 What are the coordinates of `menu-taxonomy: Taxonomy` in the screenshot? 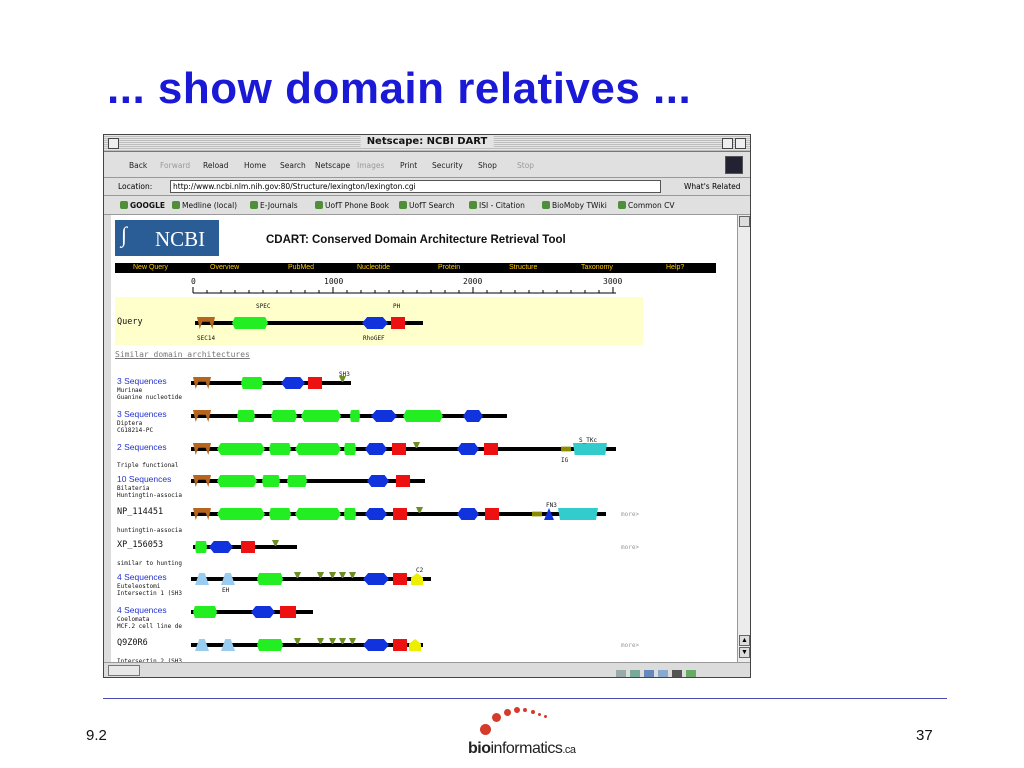 It's located at (597, 267).